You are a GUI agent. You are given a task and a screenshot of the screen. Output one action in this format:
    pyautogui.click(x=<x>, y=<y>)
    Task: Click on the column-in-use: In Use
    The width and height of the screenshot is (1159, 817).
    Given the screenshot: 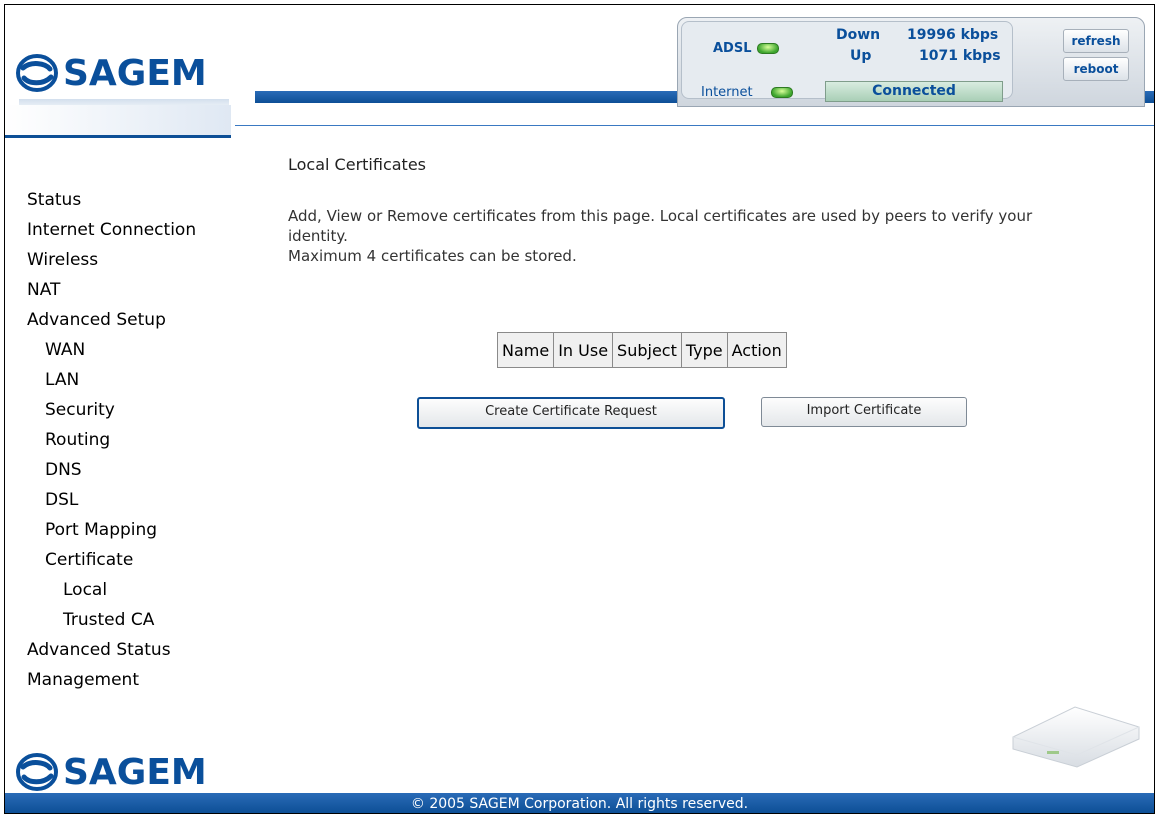 What is the action you would take?
    pyautogui.click(x=583, y=350)
    